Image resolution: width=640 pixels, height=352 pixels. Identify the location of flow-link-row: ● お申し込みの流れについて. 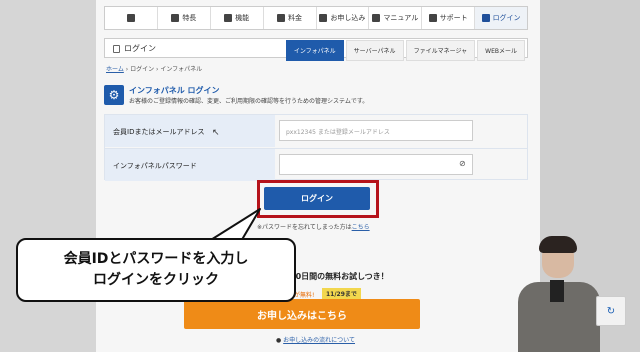
(315, 339).